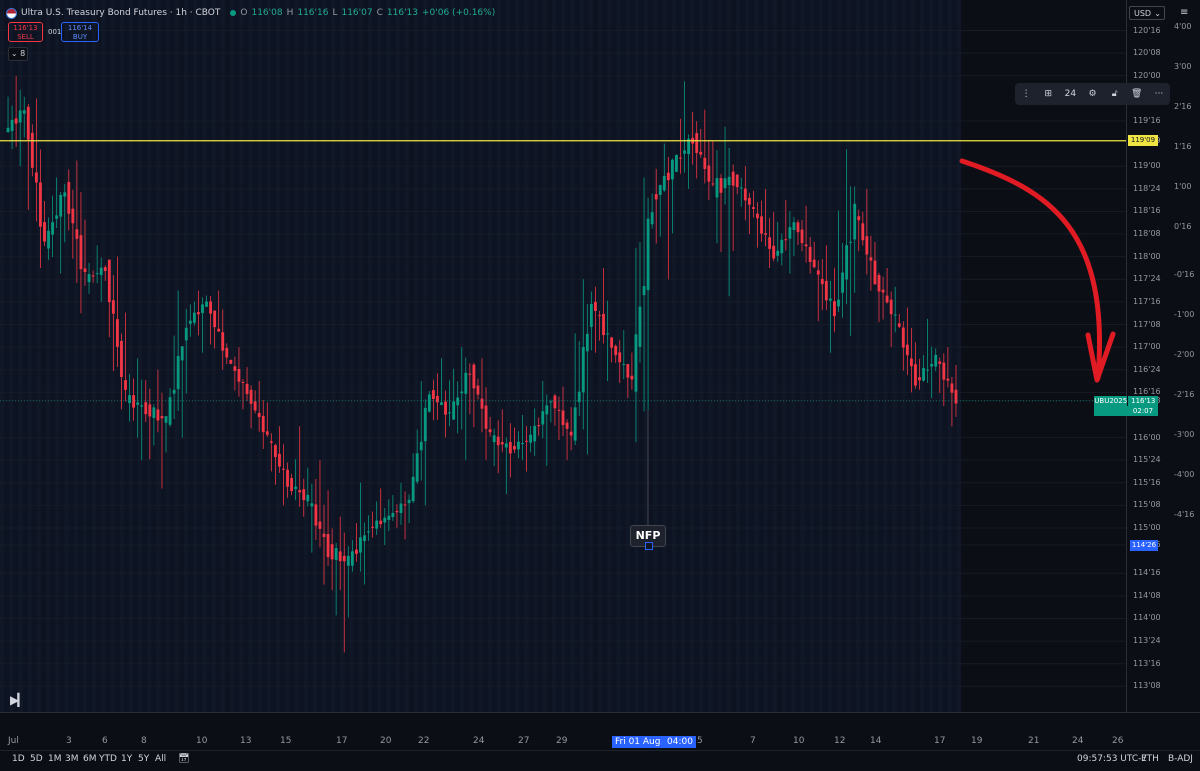  I want to click on template-icon: ⊞, so click(1048, 94).